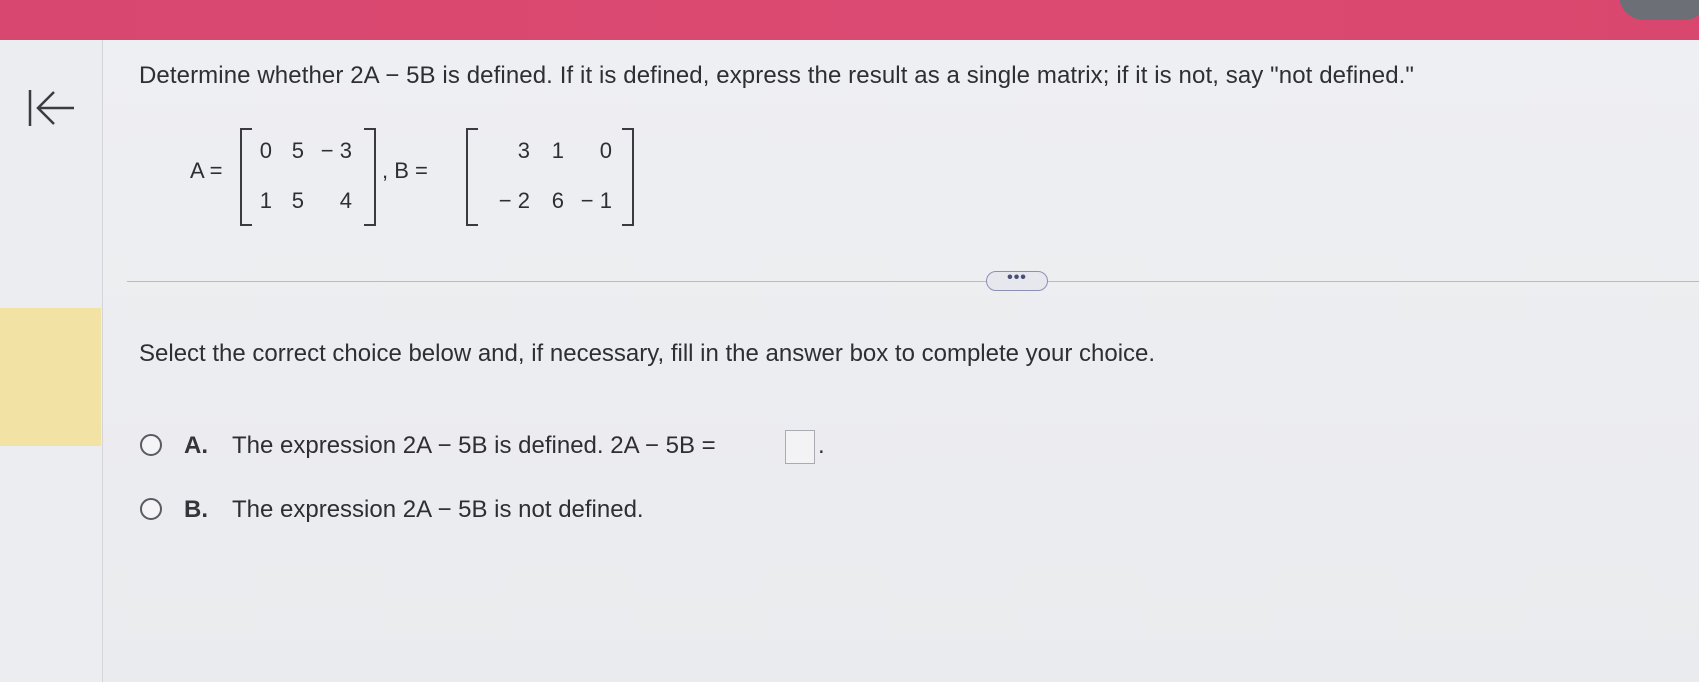 The image size is (1699, 682). Describe the element at coordinates (800, 447) in the screenshot. I see `answer-box` at that location.